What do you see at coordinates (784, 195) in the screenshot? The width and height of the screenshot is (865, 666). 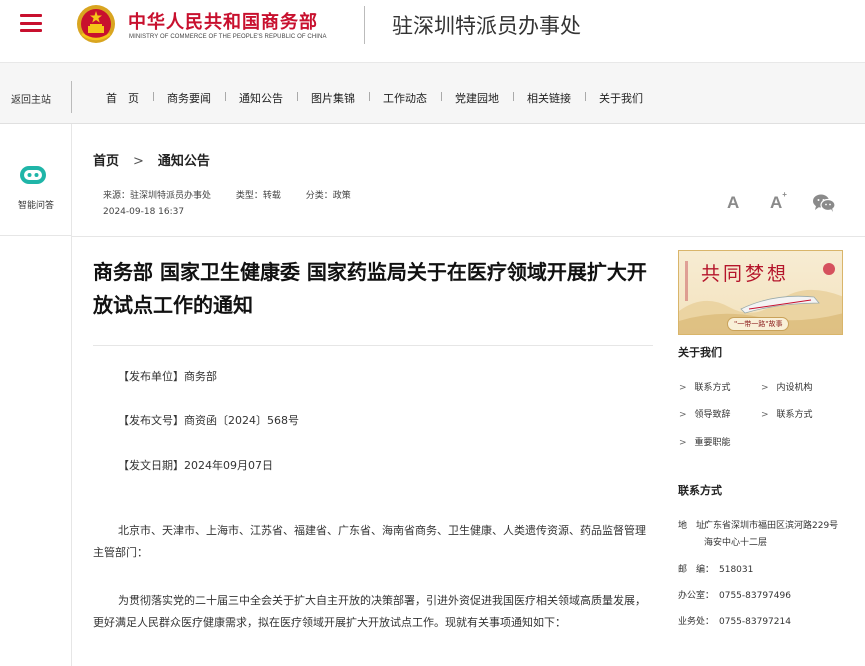 I see `font-large-sup: +` at bounding box center [784, 195].